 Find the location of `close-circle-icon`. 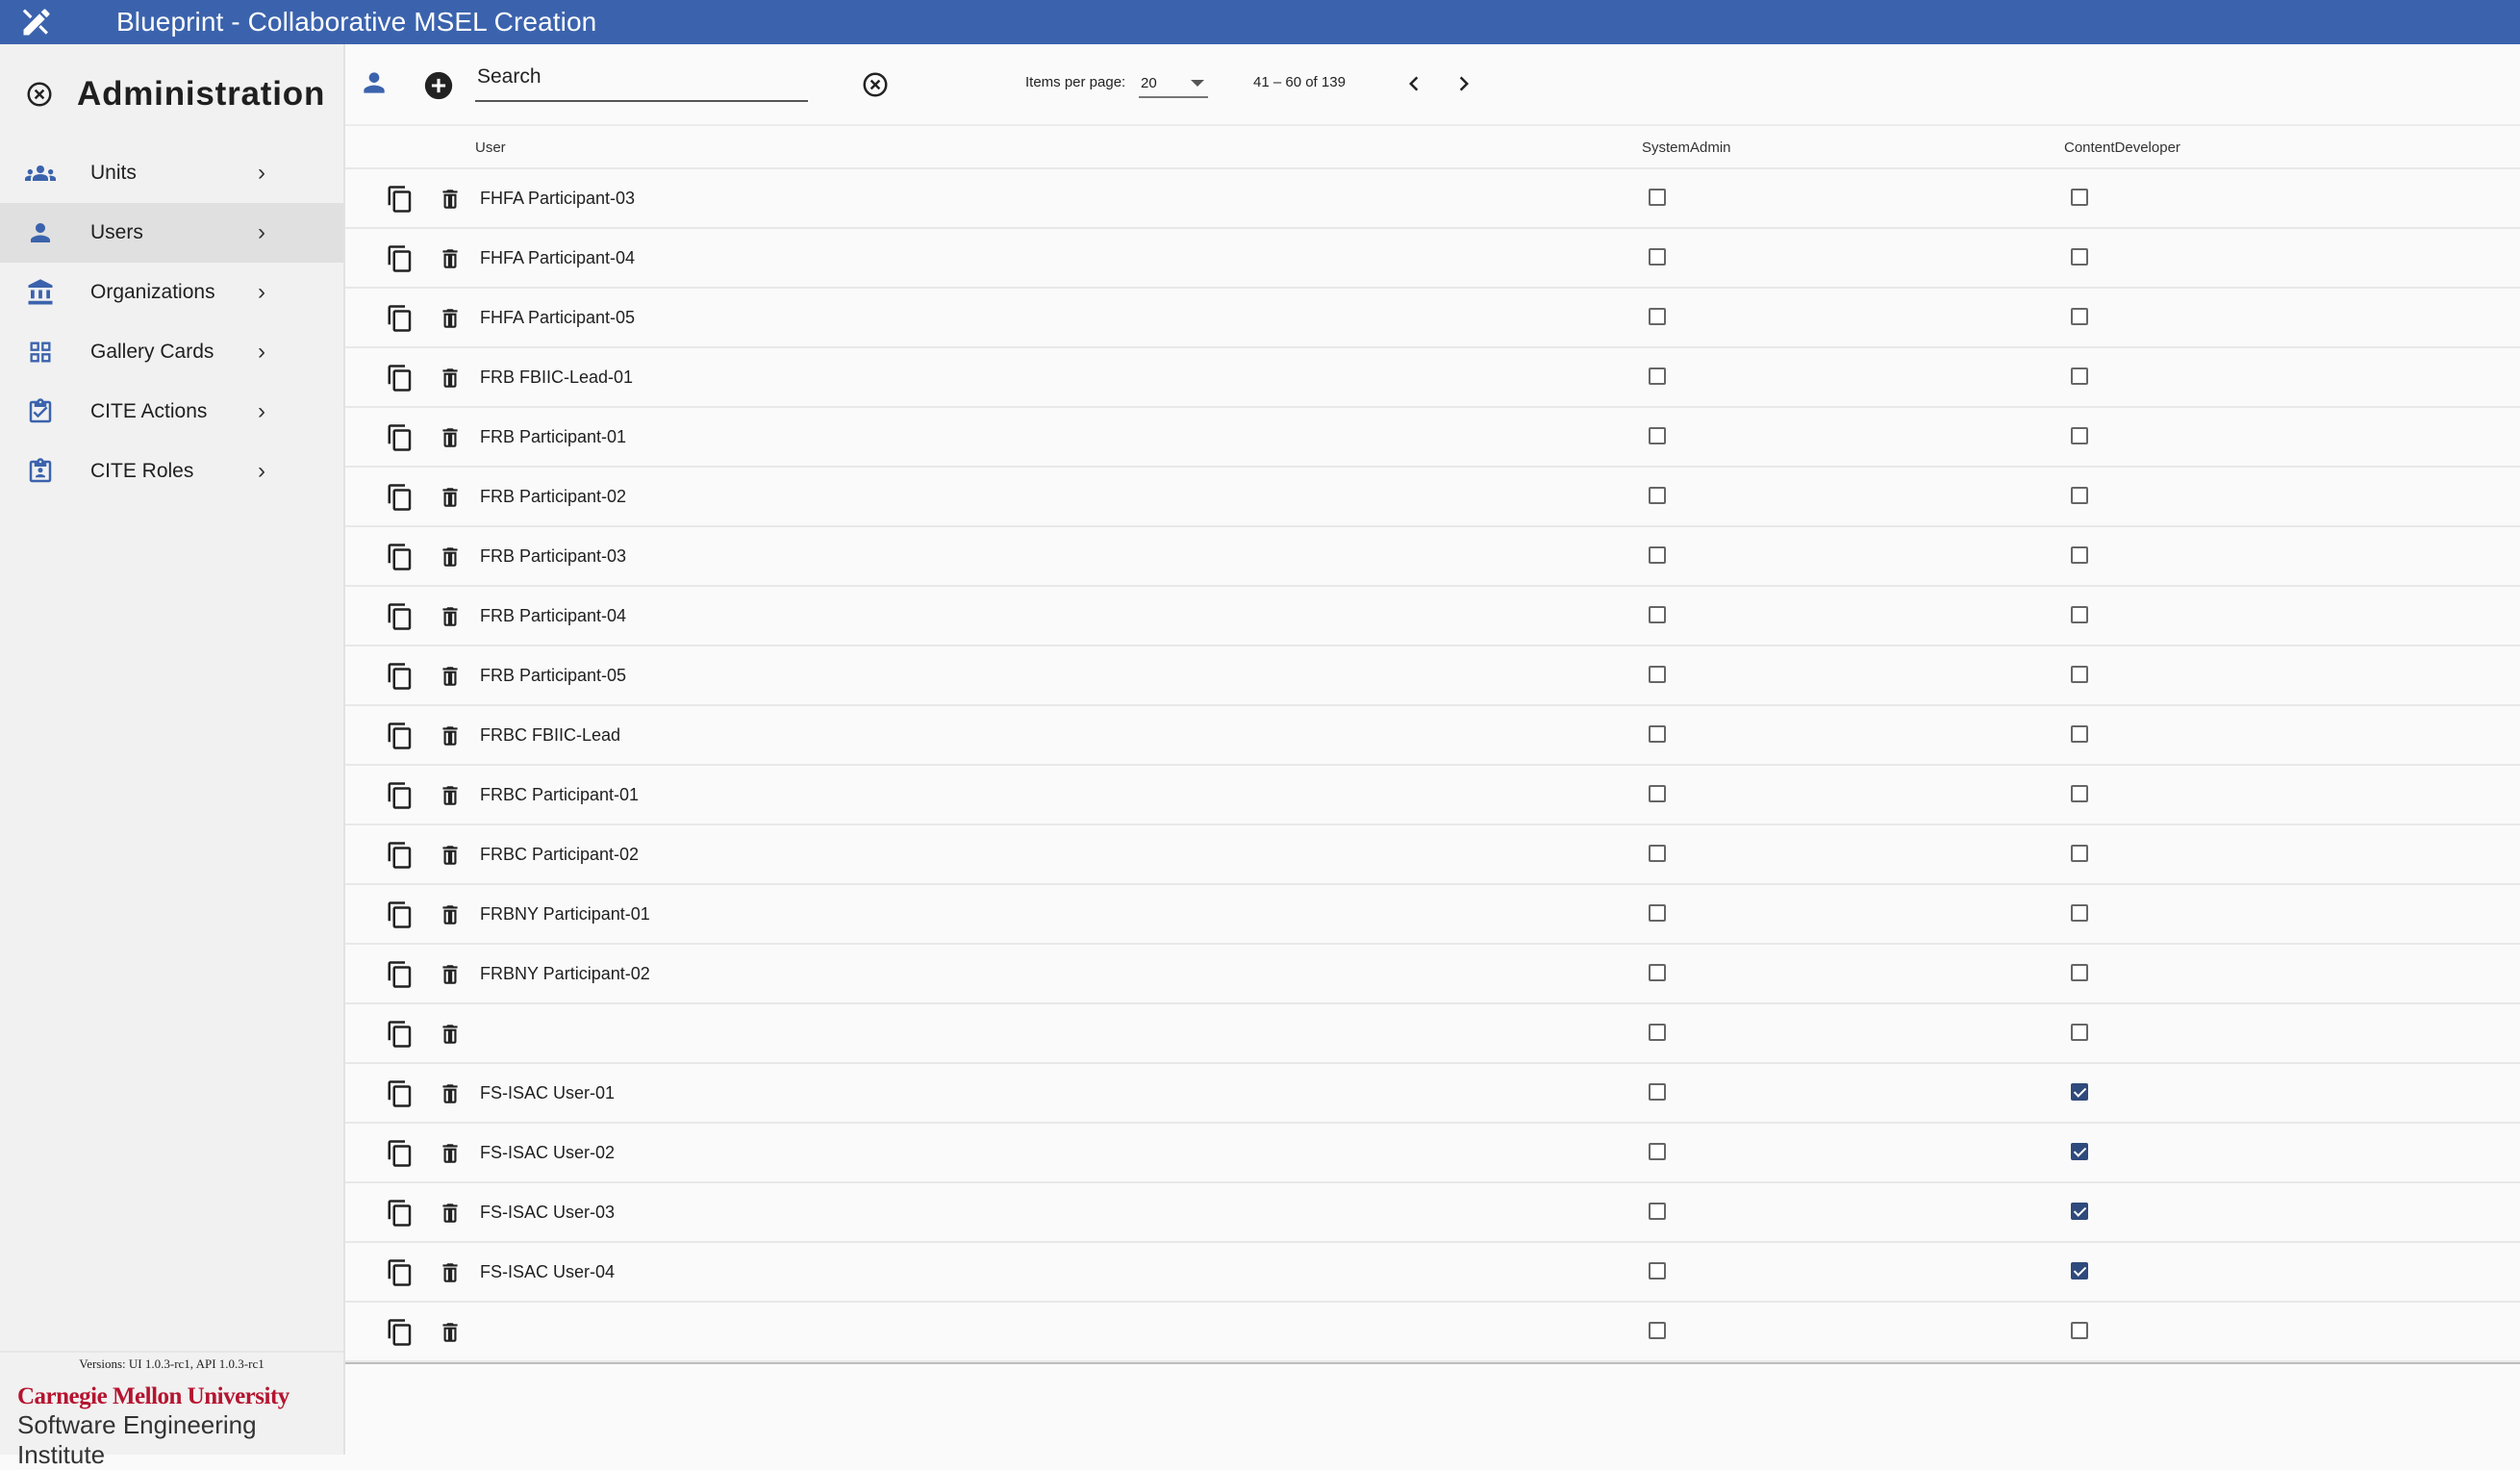

close-circle-icon is located at coordinates (40, 94).